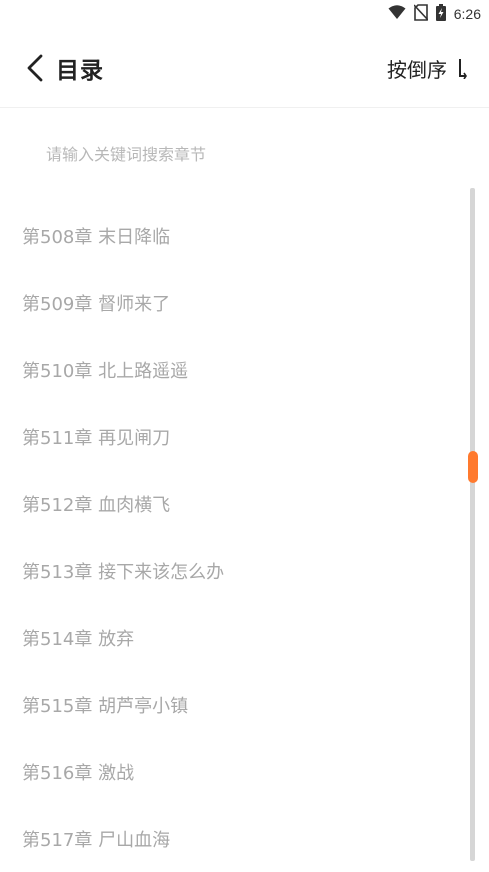 This screenshot has width=489, height=872. Describe the element at coordinates (235, 302) in the screenshot. I see `list-item: 第509章 督师来了` at that location.